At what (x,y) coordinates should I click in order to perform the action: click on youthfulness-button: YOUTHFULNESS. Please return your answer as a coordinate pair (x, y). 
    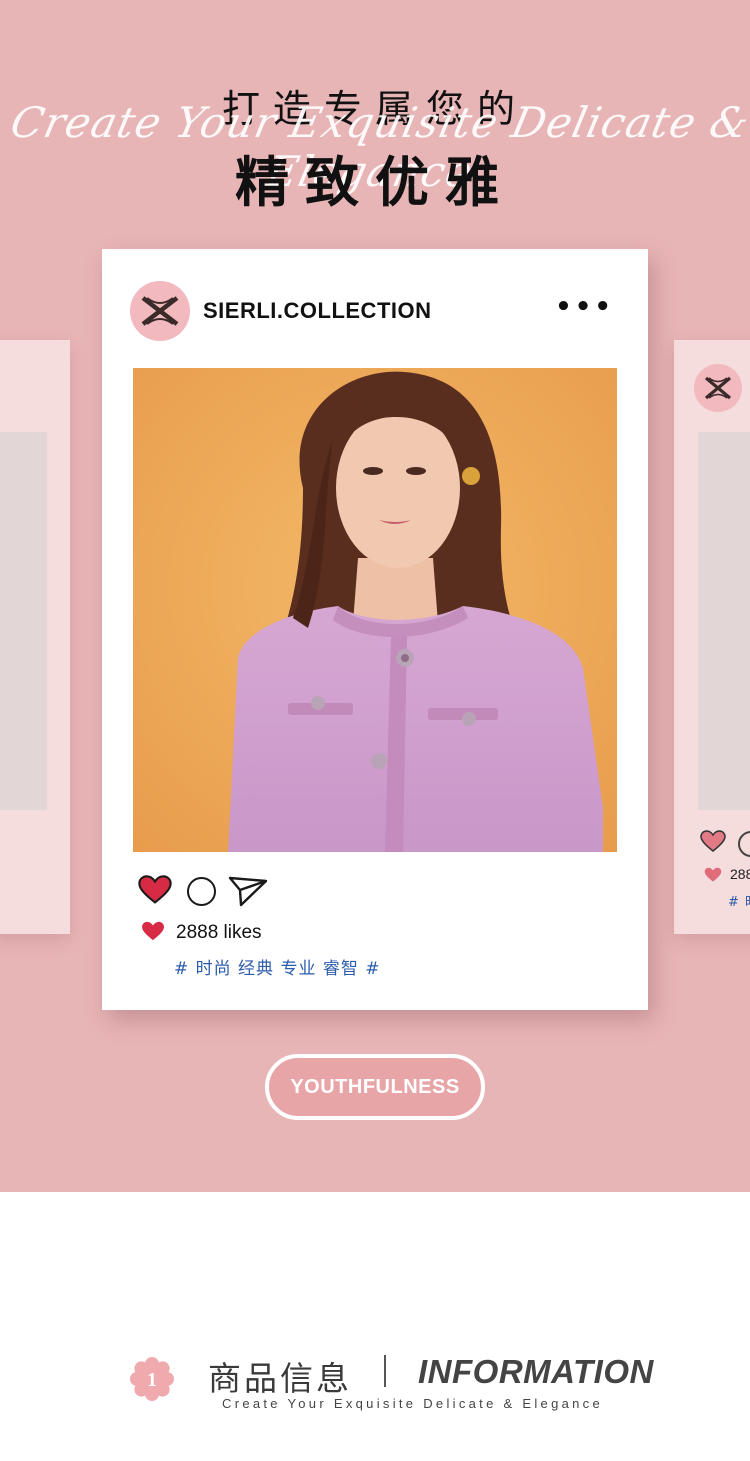
    Looking at the image, I should click on (375, 1087).